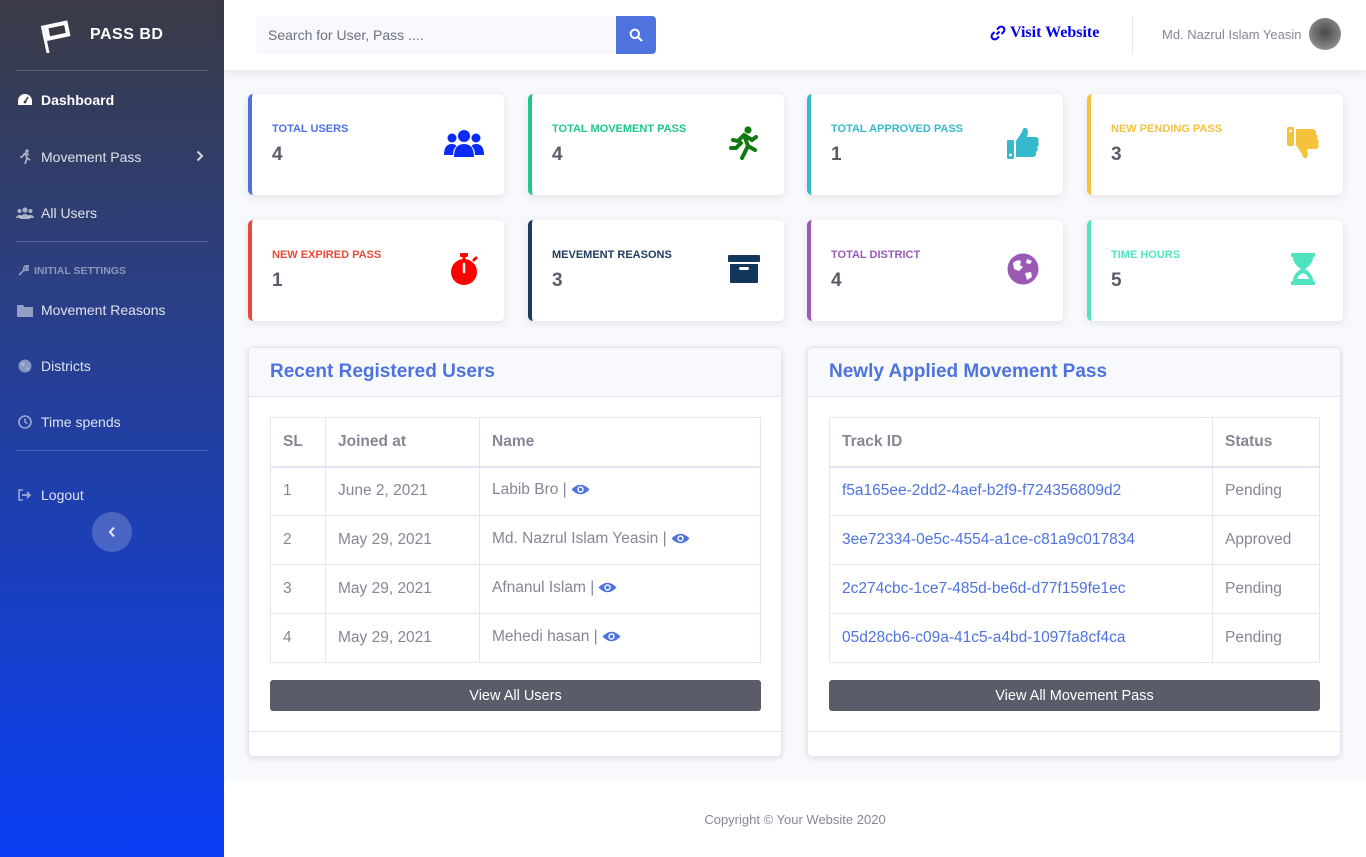  I want to click on cell-name: Labib Bro |, so click(620, 491).